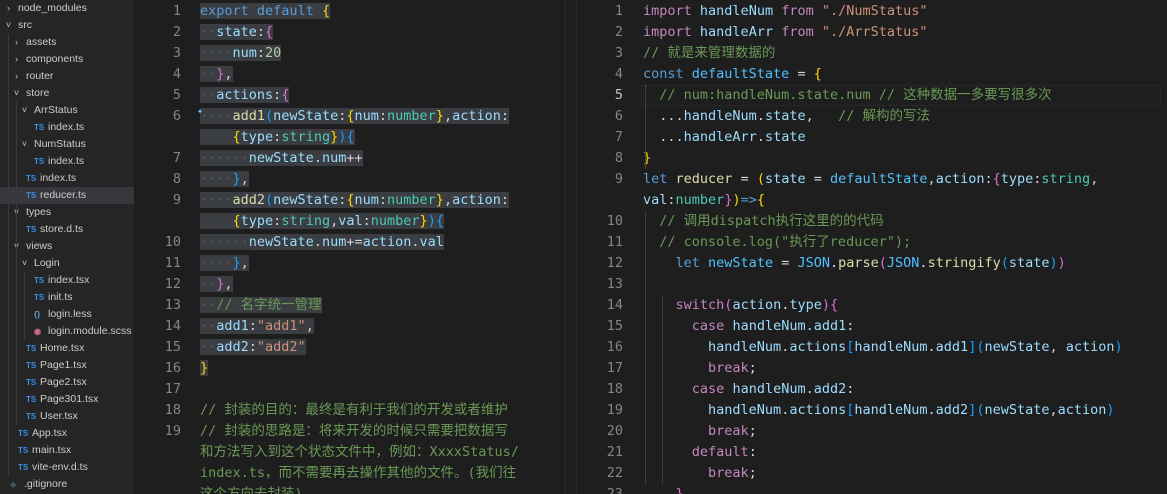 The height and width of the screenshot is (494, 1167). I want to click on code-line: 17 break;, so click(872, 368).